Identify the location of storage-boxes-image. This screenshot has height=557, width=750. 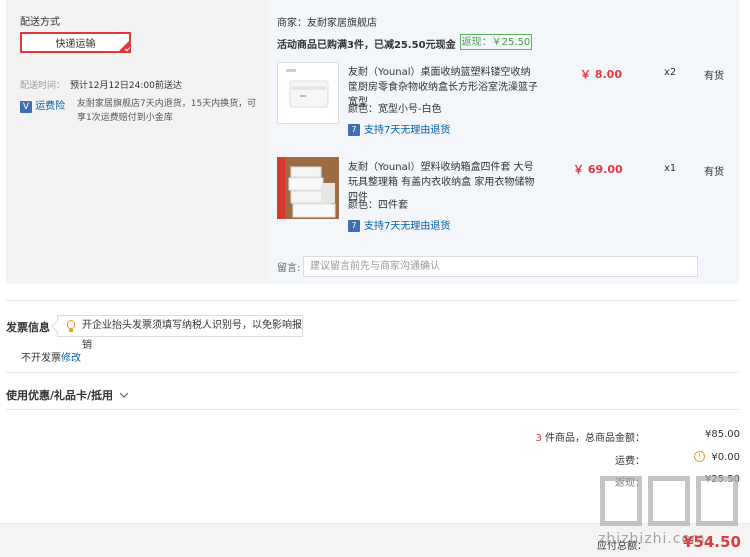
(308, 188).